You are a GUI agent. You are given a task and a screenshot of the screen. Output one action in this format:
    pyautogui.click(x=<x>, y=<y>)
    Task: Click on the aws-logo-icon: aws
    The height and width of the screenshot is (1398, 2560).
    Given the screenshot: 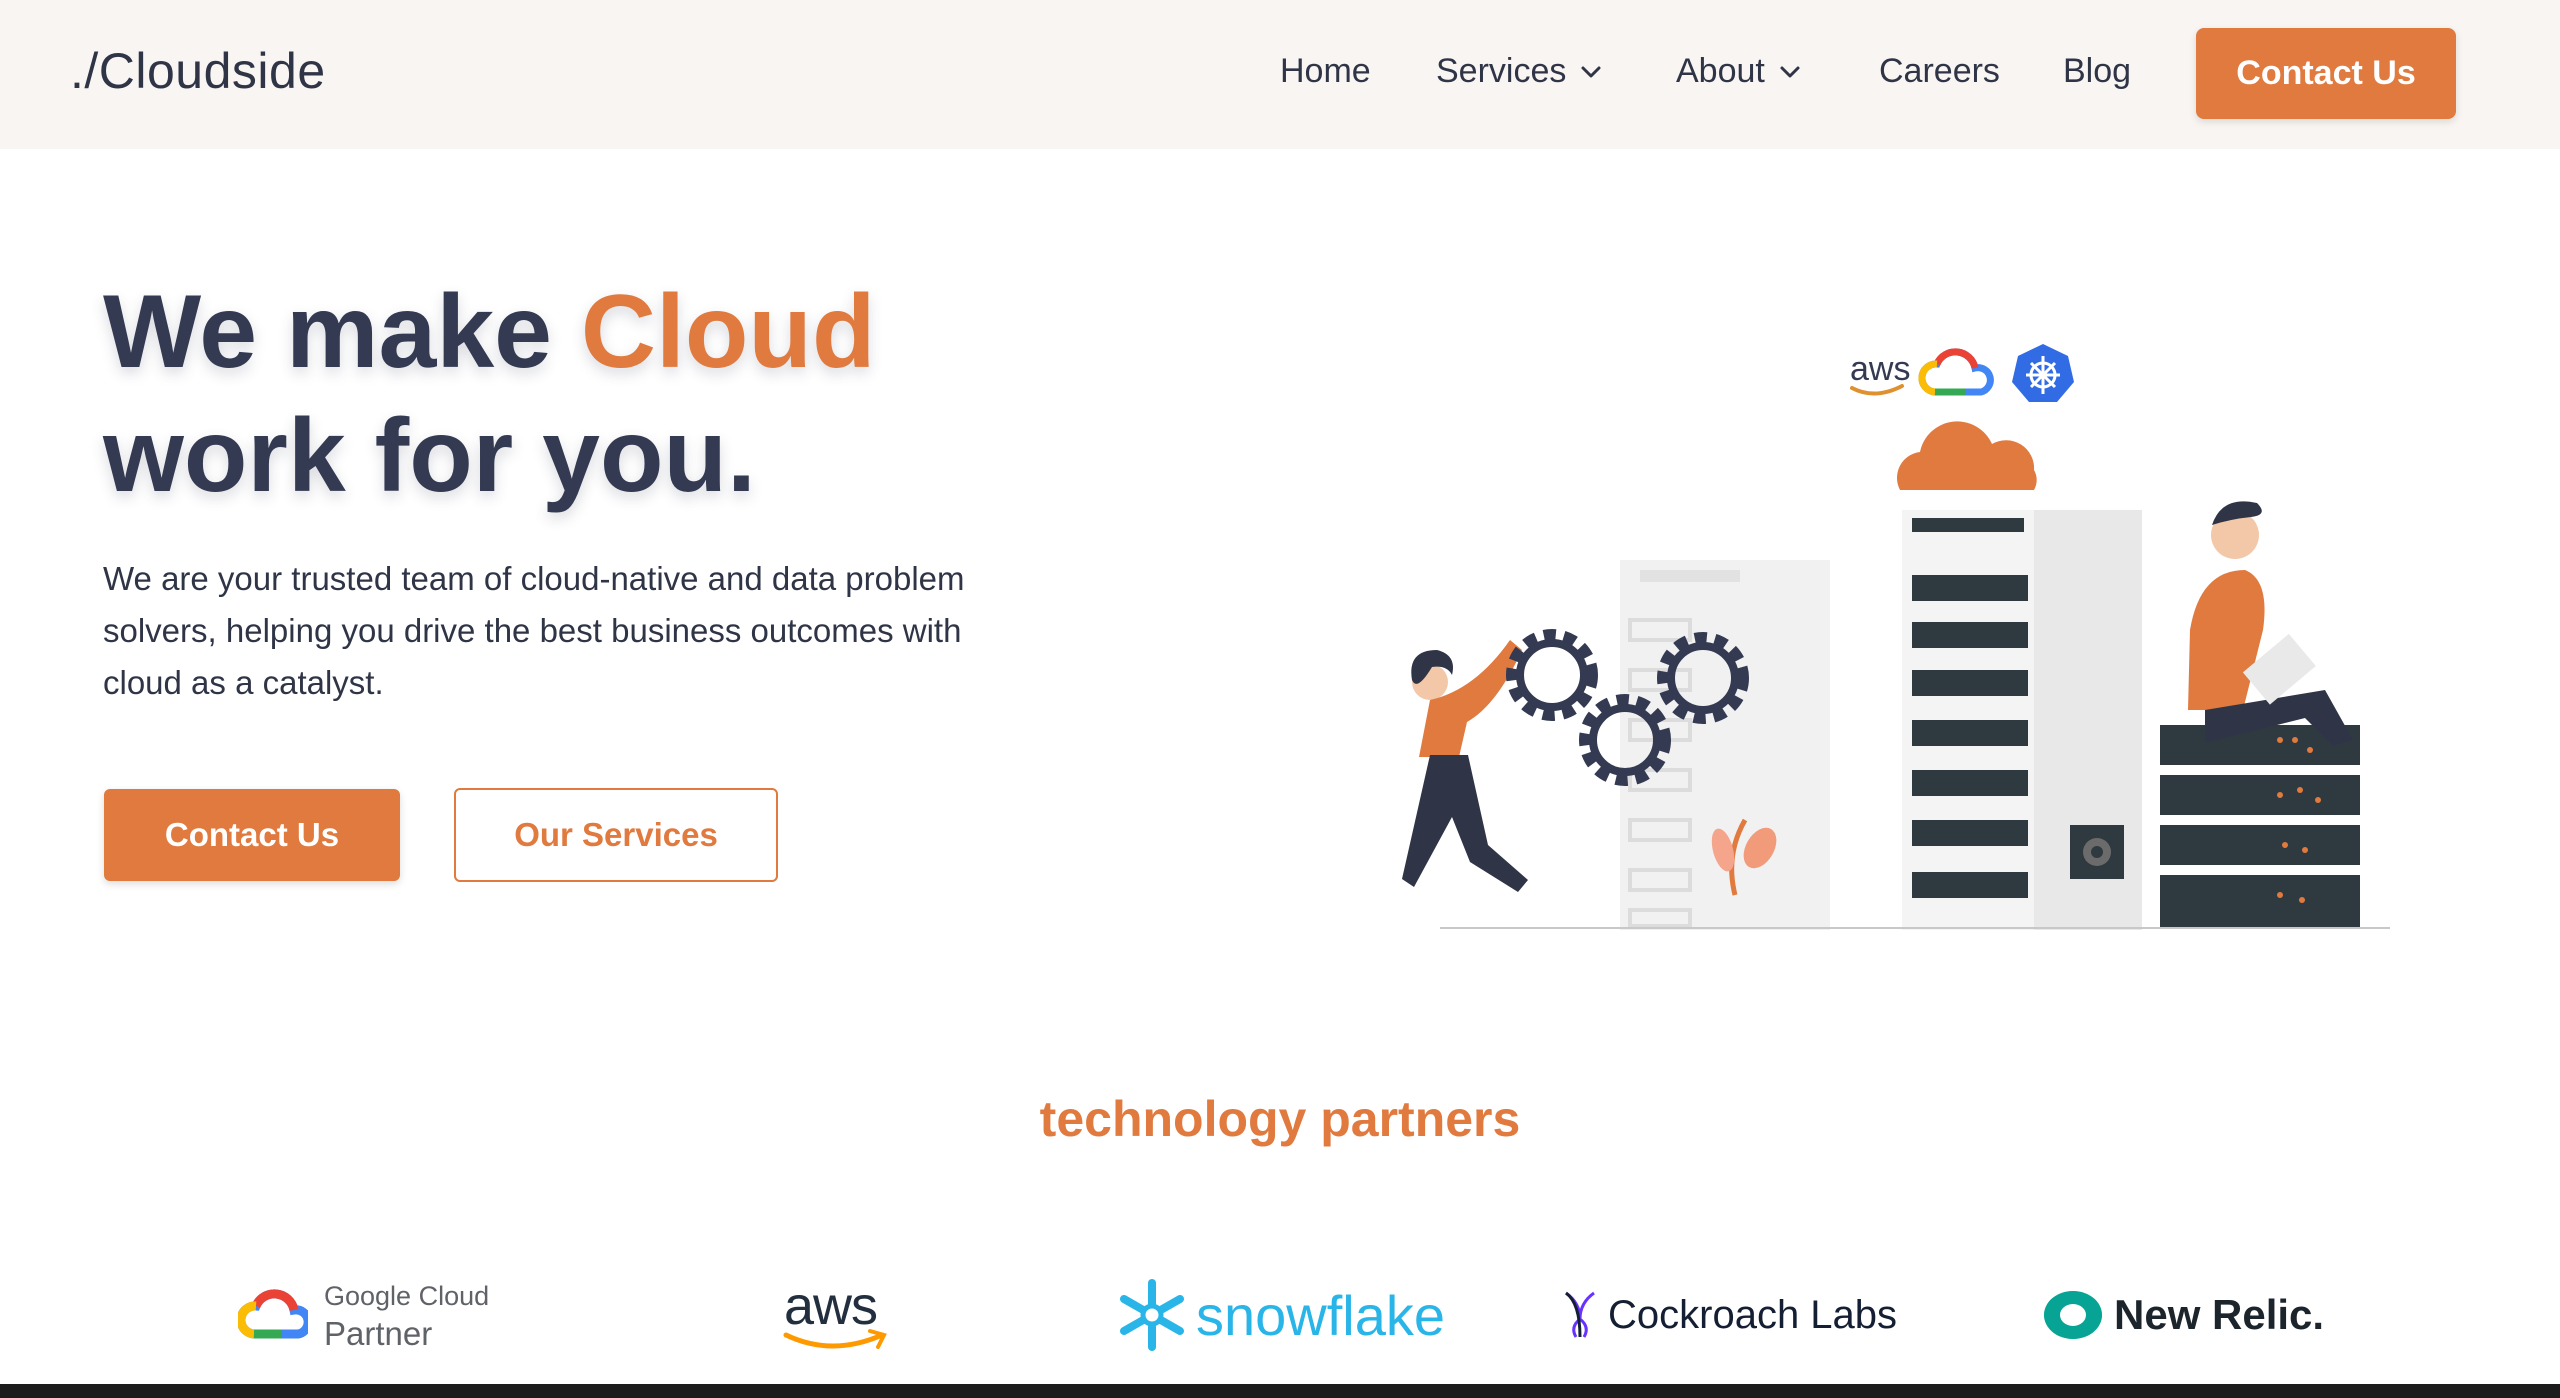 What is the action you would take?
    pyautogui.click(x=837, y=1315)
    